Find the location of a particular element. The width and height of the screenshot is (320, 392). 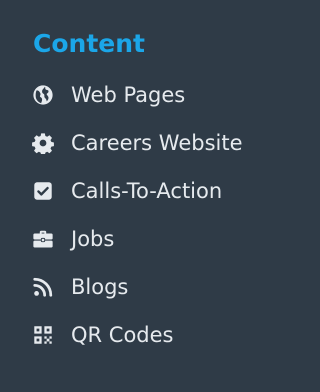

menu-item-label: Careers Website is located at coordinates (157, 143).